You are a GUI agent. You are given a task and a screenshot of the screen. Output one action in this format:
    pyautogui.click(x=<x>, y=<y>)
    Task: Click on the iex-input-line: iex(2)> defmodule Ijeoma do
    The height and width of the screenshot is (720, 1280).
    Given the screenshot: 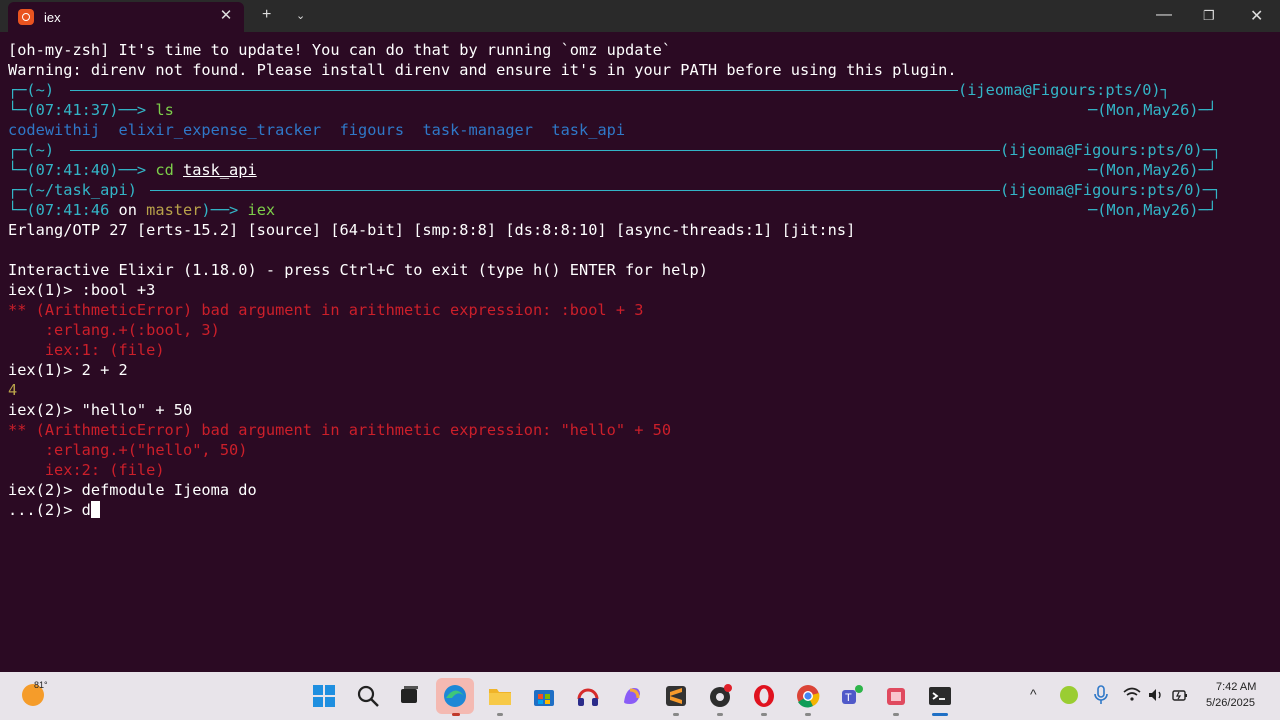 What is the action you would take?
    pyautogui.click(x=132, y=490)
    